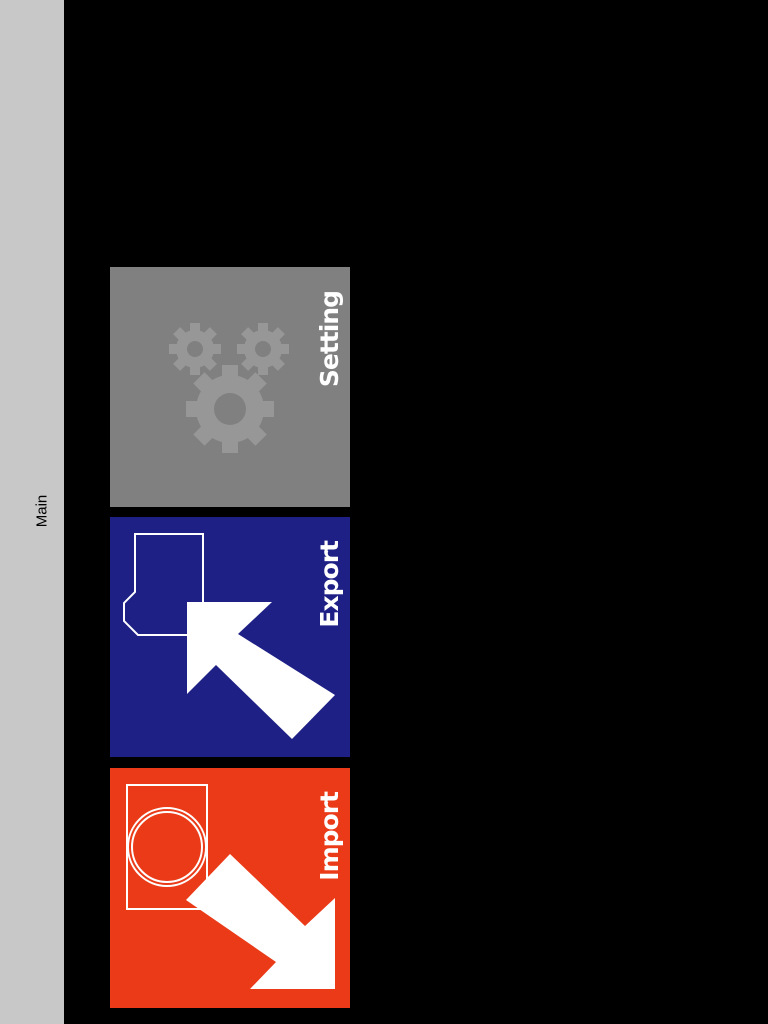 This screenshot has width=768, height=1024. What do you see at coordinates (32, 512) in the screenshot?
I see `sidebar: Main` at bounding box center [32, 512].